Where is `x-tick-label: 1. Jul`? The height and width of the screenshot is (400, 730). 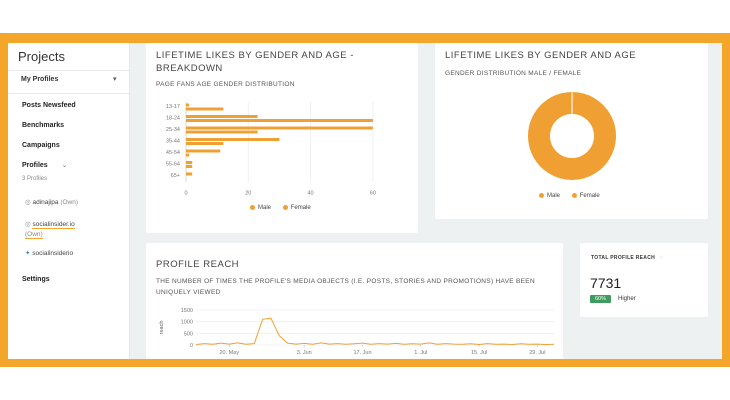
x-tick-label: 1. Jul is located at coordinates (420, 353).